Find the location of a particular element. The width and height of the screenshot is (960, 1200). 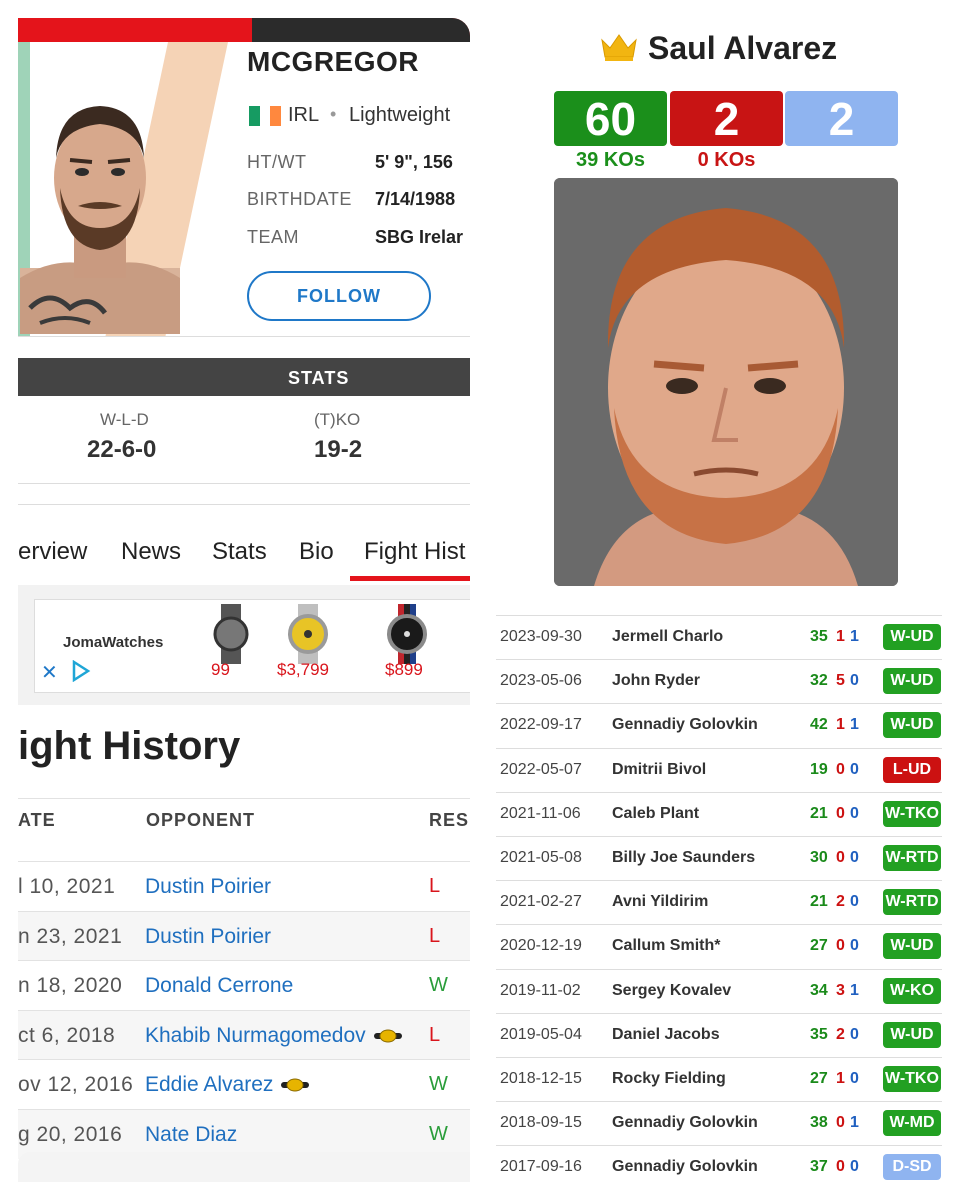

draws-box: 2 is located at coordinates (841, 118).